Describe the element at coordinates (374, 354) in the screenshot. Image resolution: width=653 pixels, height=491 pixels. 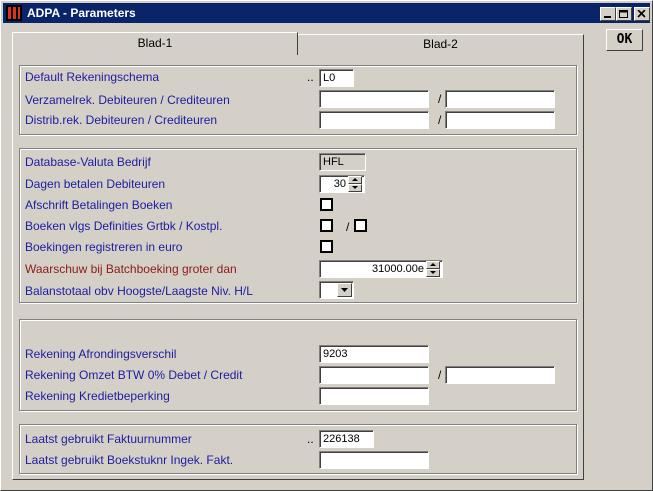
I see `afronding-input: 9203` at that location.